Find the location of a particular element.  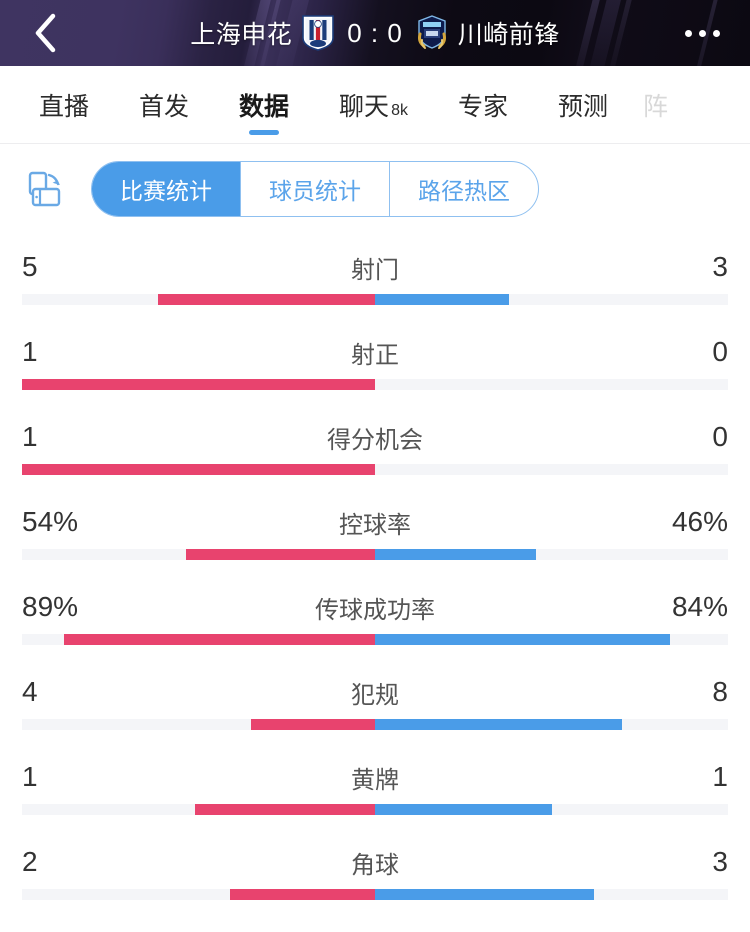

match-score: 0 is located at coordinates (375, 32).